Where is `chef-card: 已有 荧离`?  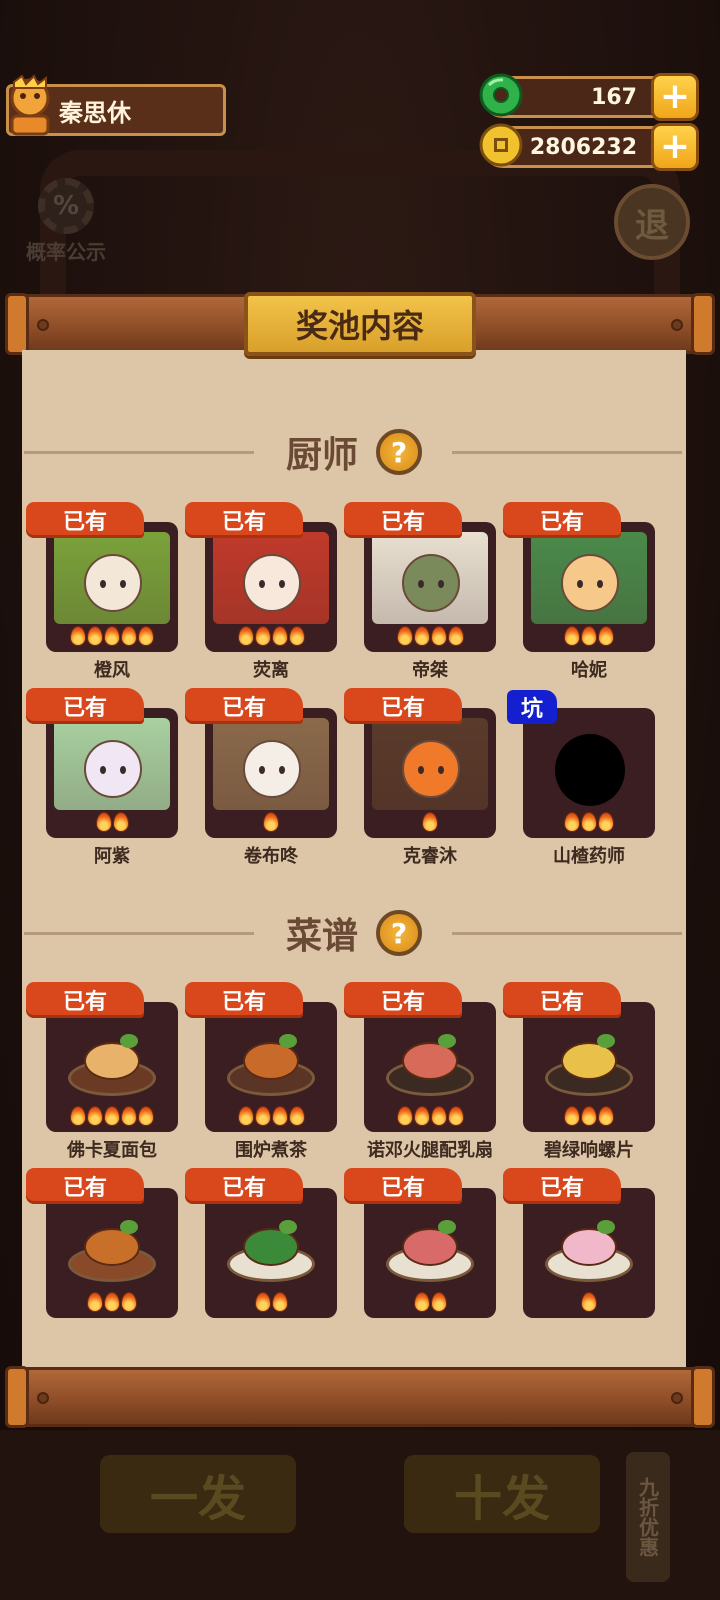
chef-card: 已有 荧离 is located at coordinates (261, 591).